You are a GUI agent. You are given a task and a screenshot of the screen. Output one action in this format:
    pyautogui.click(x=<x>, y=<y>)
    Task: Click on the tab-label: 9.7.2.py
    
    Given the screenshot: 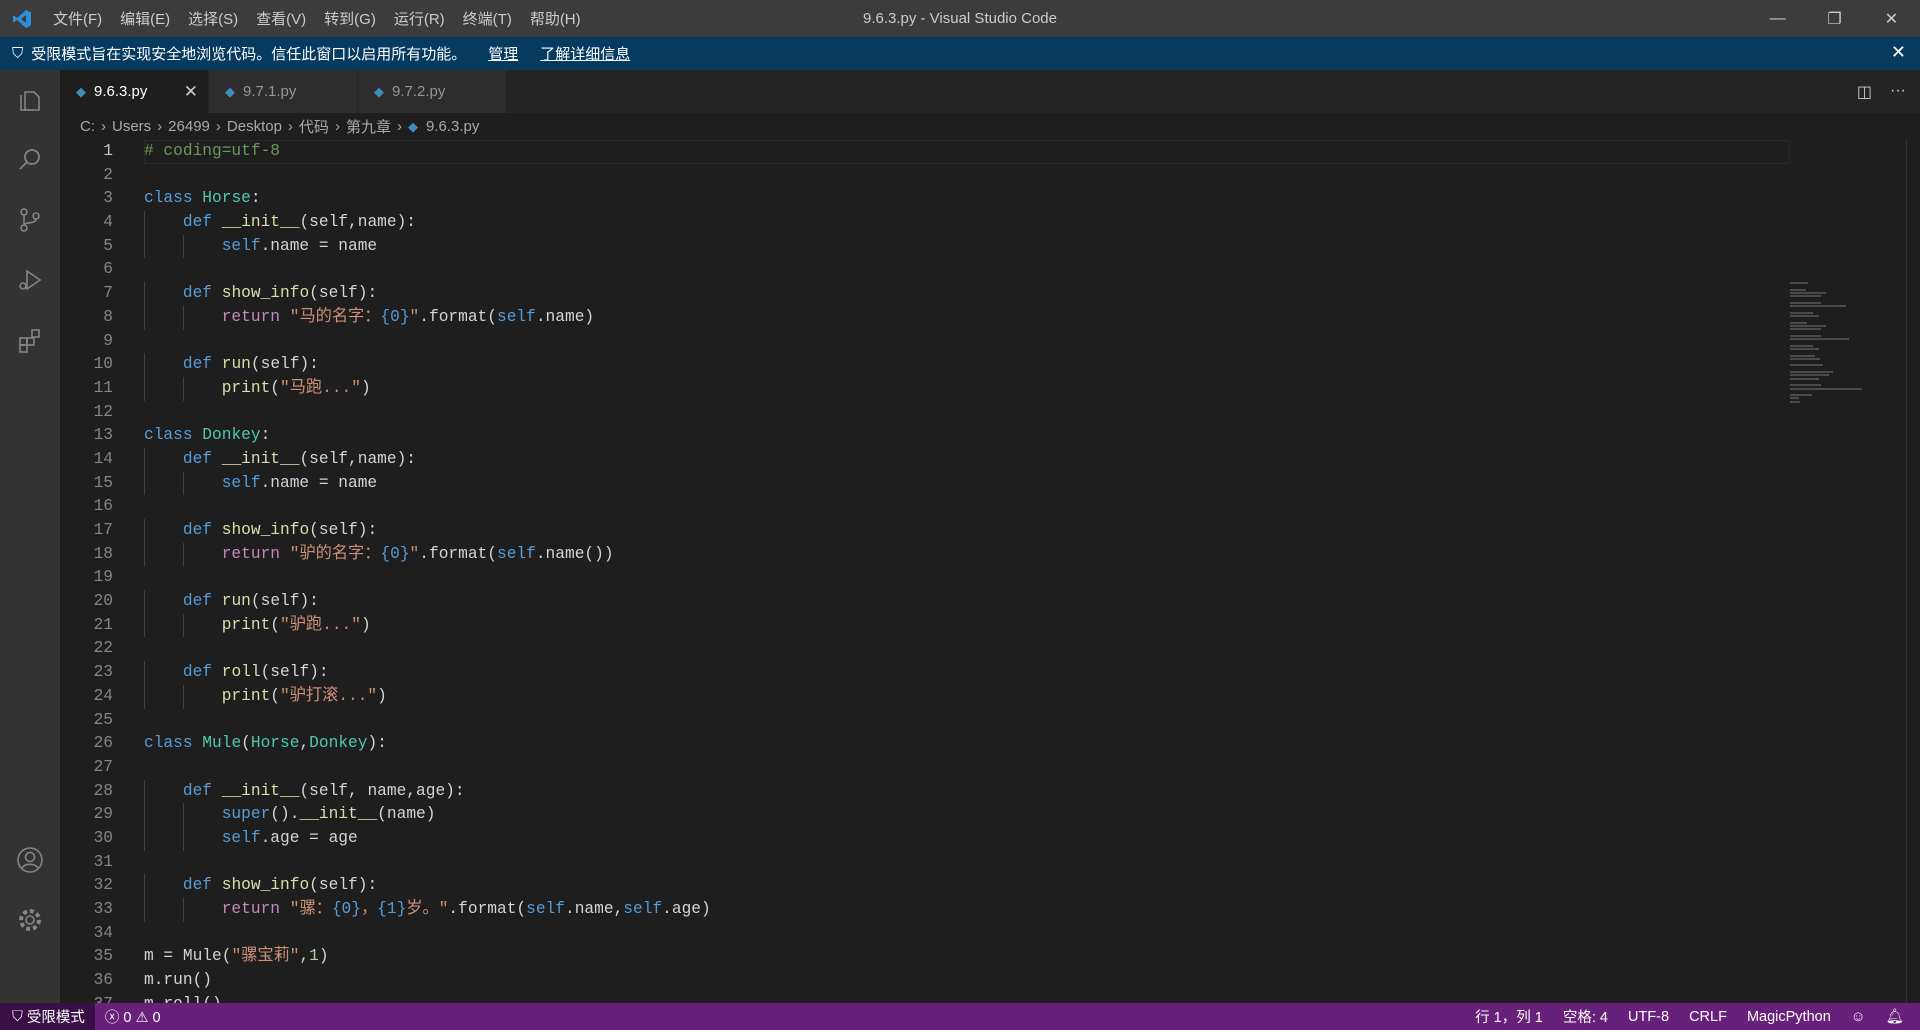 What is the action you would take?
    pyautogui.click(x=419, y=91)
    